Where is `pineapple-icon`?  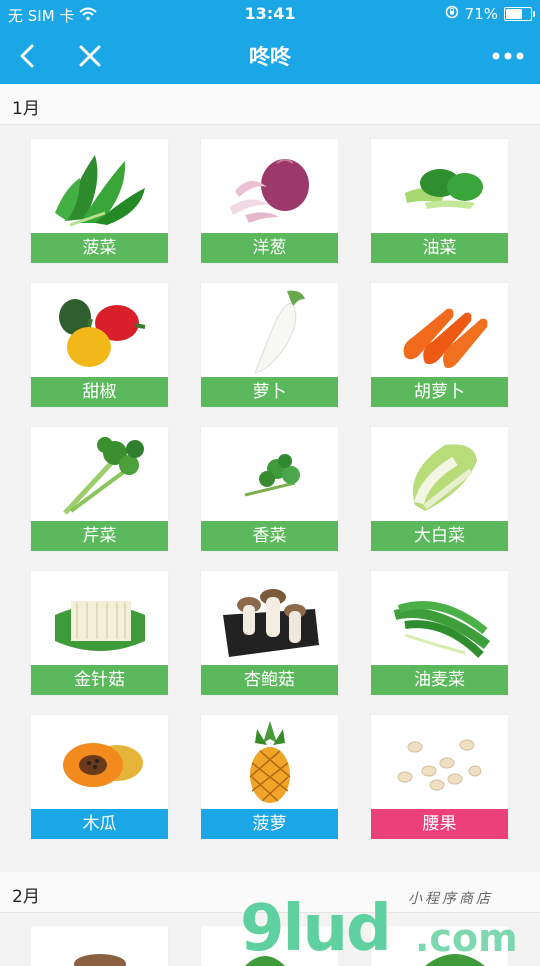 pineapple-icon is located at coordinates (269, 762).